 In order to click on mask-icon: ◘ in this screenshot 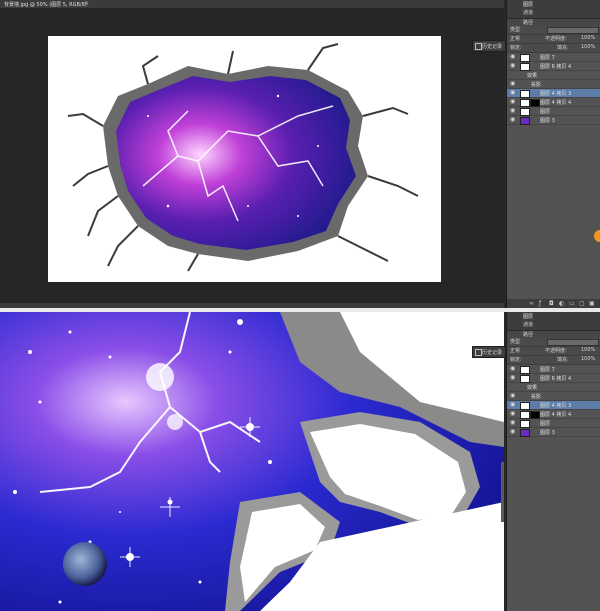, I will do `click(551, 303)`.